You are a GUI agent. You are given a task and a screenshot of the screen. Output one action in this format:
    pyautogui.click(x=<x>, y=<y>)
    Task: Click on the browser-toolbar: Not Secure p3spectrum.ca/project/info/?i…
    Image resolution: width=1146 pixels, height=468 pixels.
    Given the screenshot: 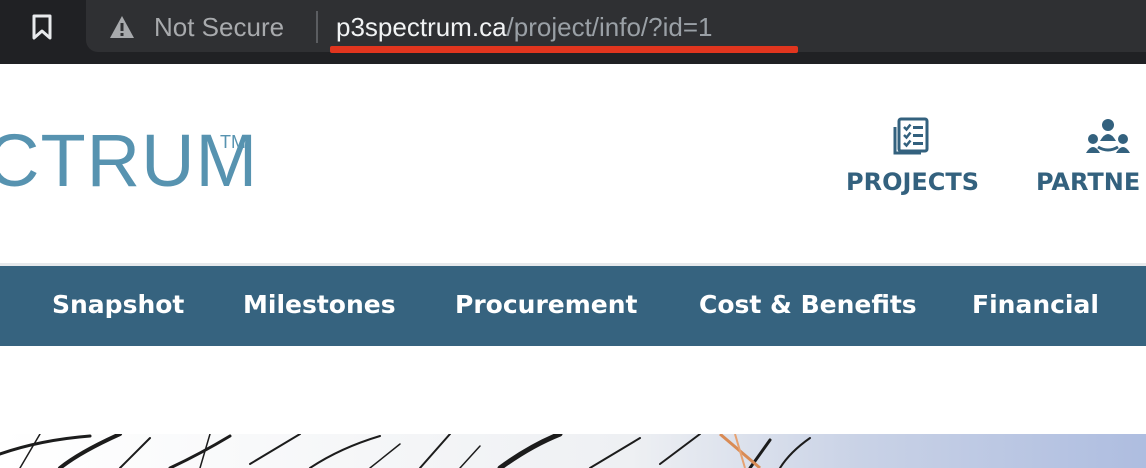 What is the action you would take?
    pyautogui.click(x=573, y=32)
    